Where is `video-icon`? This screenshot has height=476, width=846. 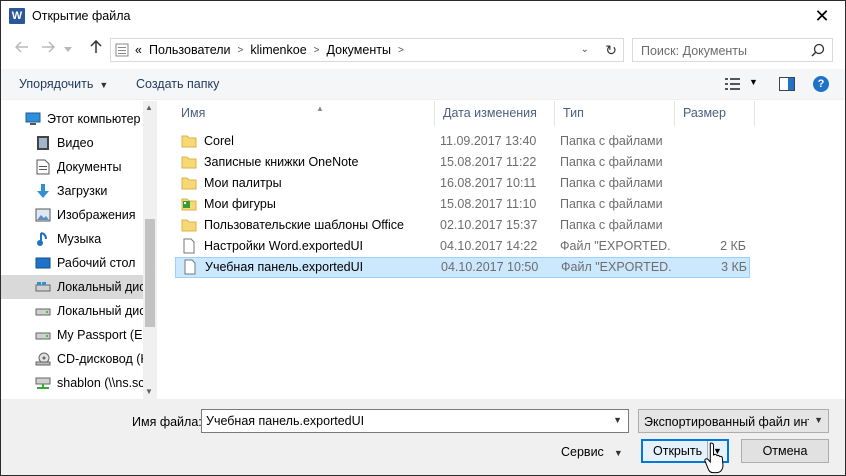 video-icon is located at coordinates (43, 143).